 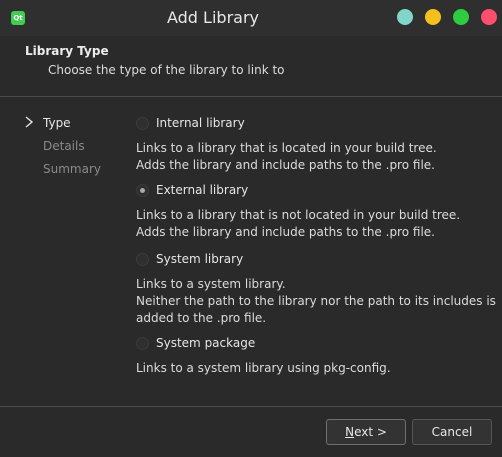 What do you see at coordinates (212, 17) in the screenshot?
I see `window-title: Add Library` at bounding box center [212, 17].